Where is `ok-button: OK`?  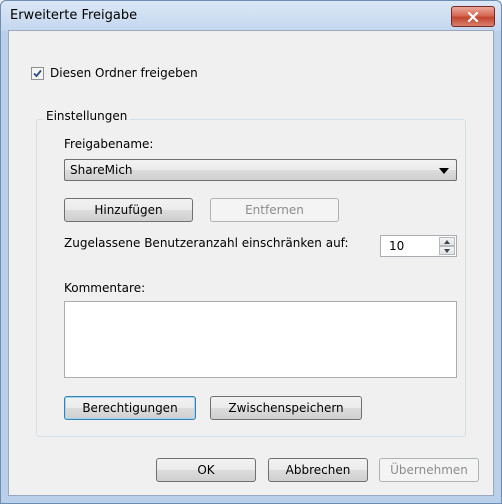 ok-button: OK is located at coordinates (206, 470).